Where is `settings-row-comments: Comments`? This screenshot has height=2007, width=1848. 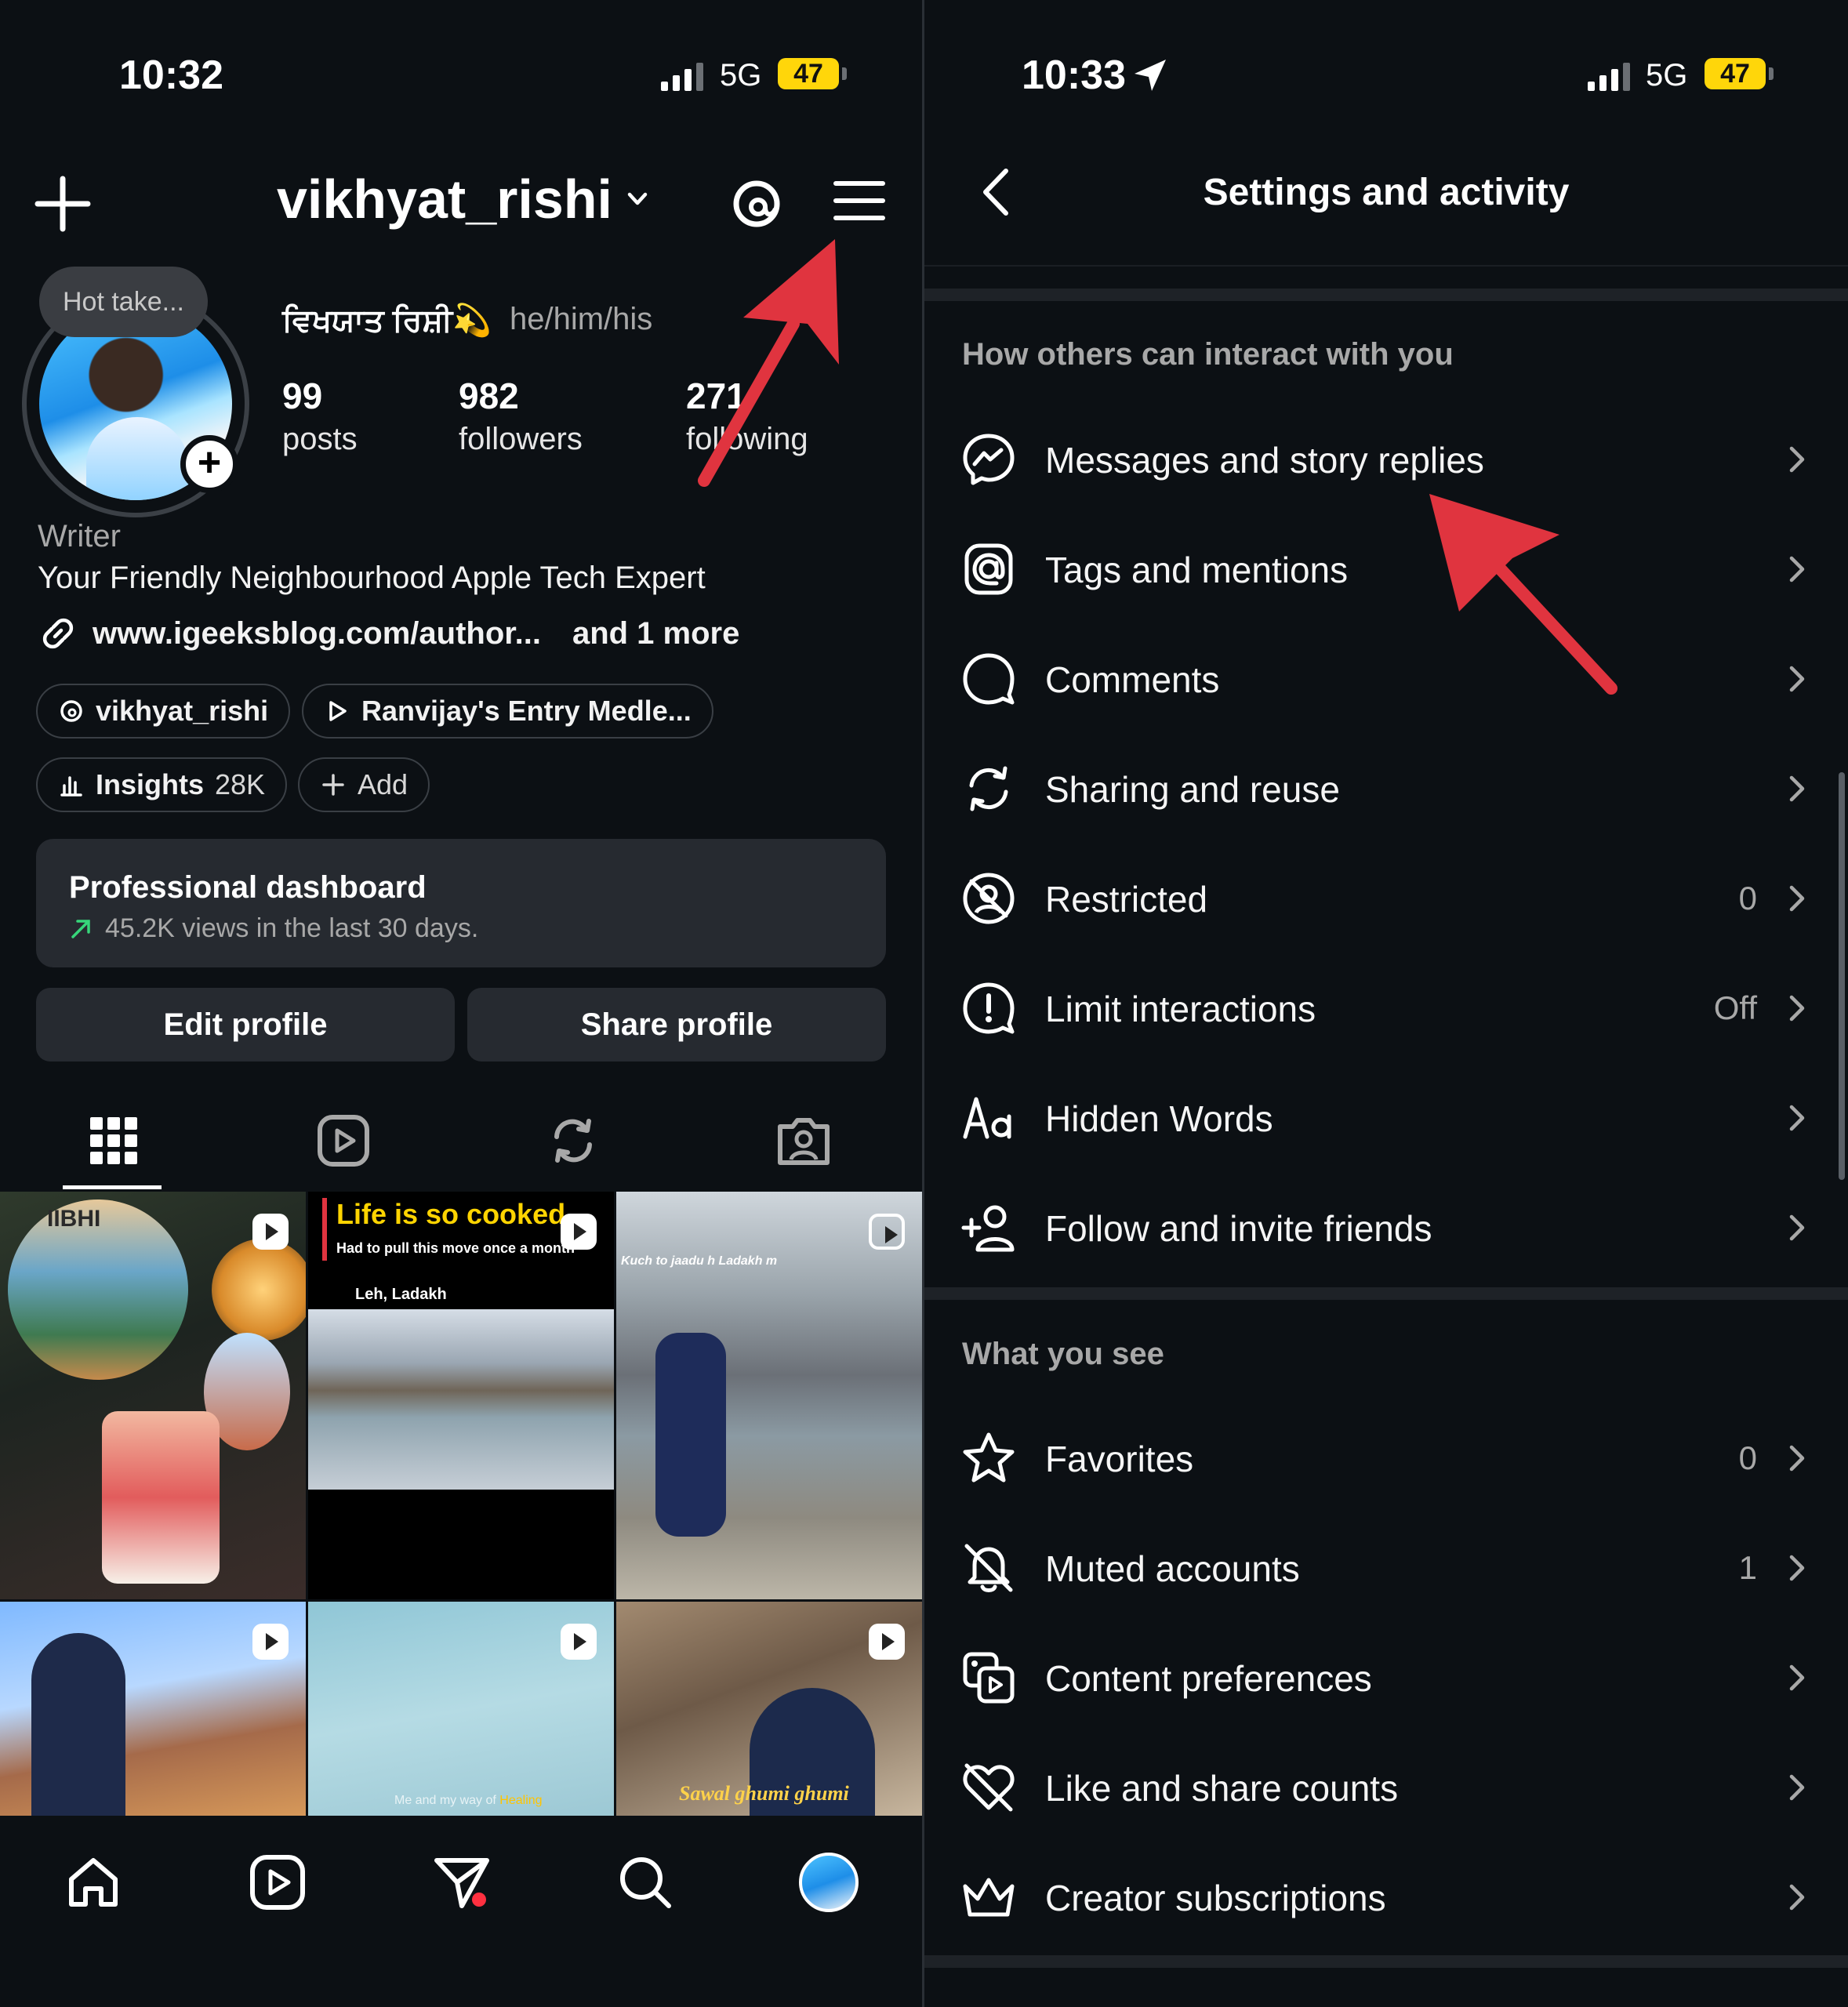
settings-row-comments: Comments is located at coordinates (1386, 679).